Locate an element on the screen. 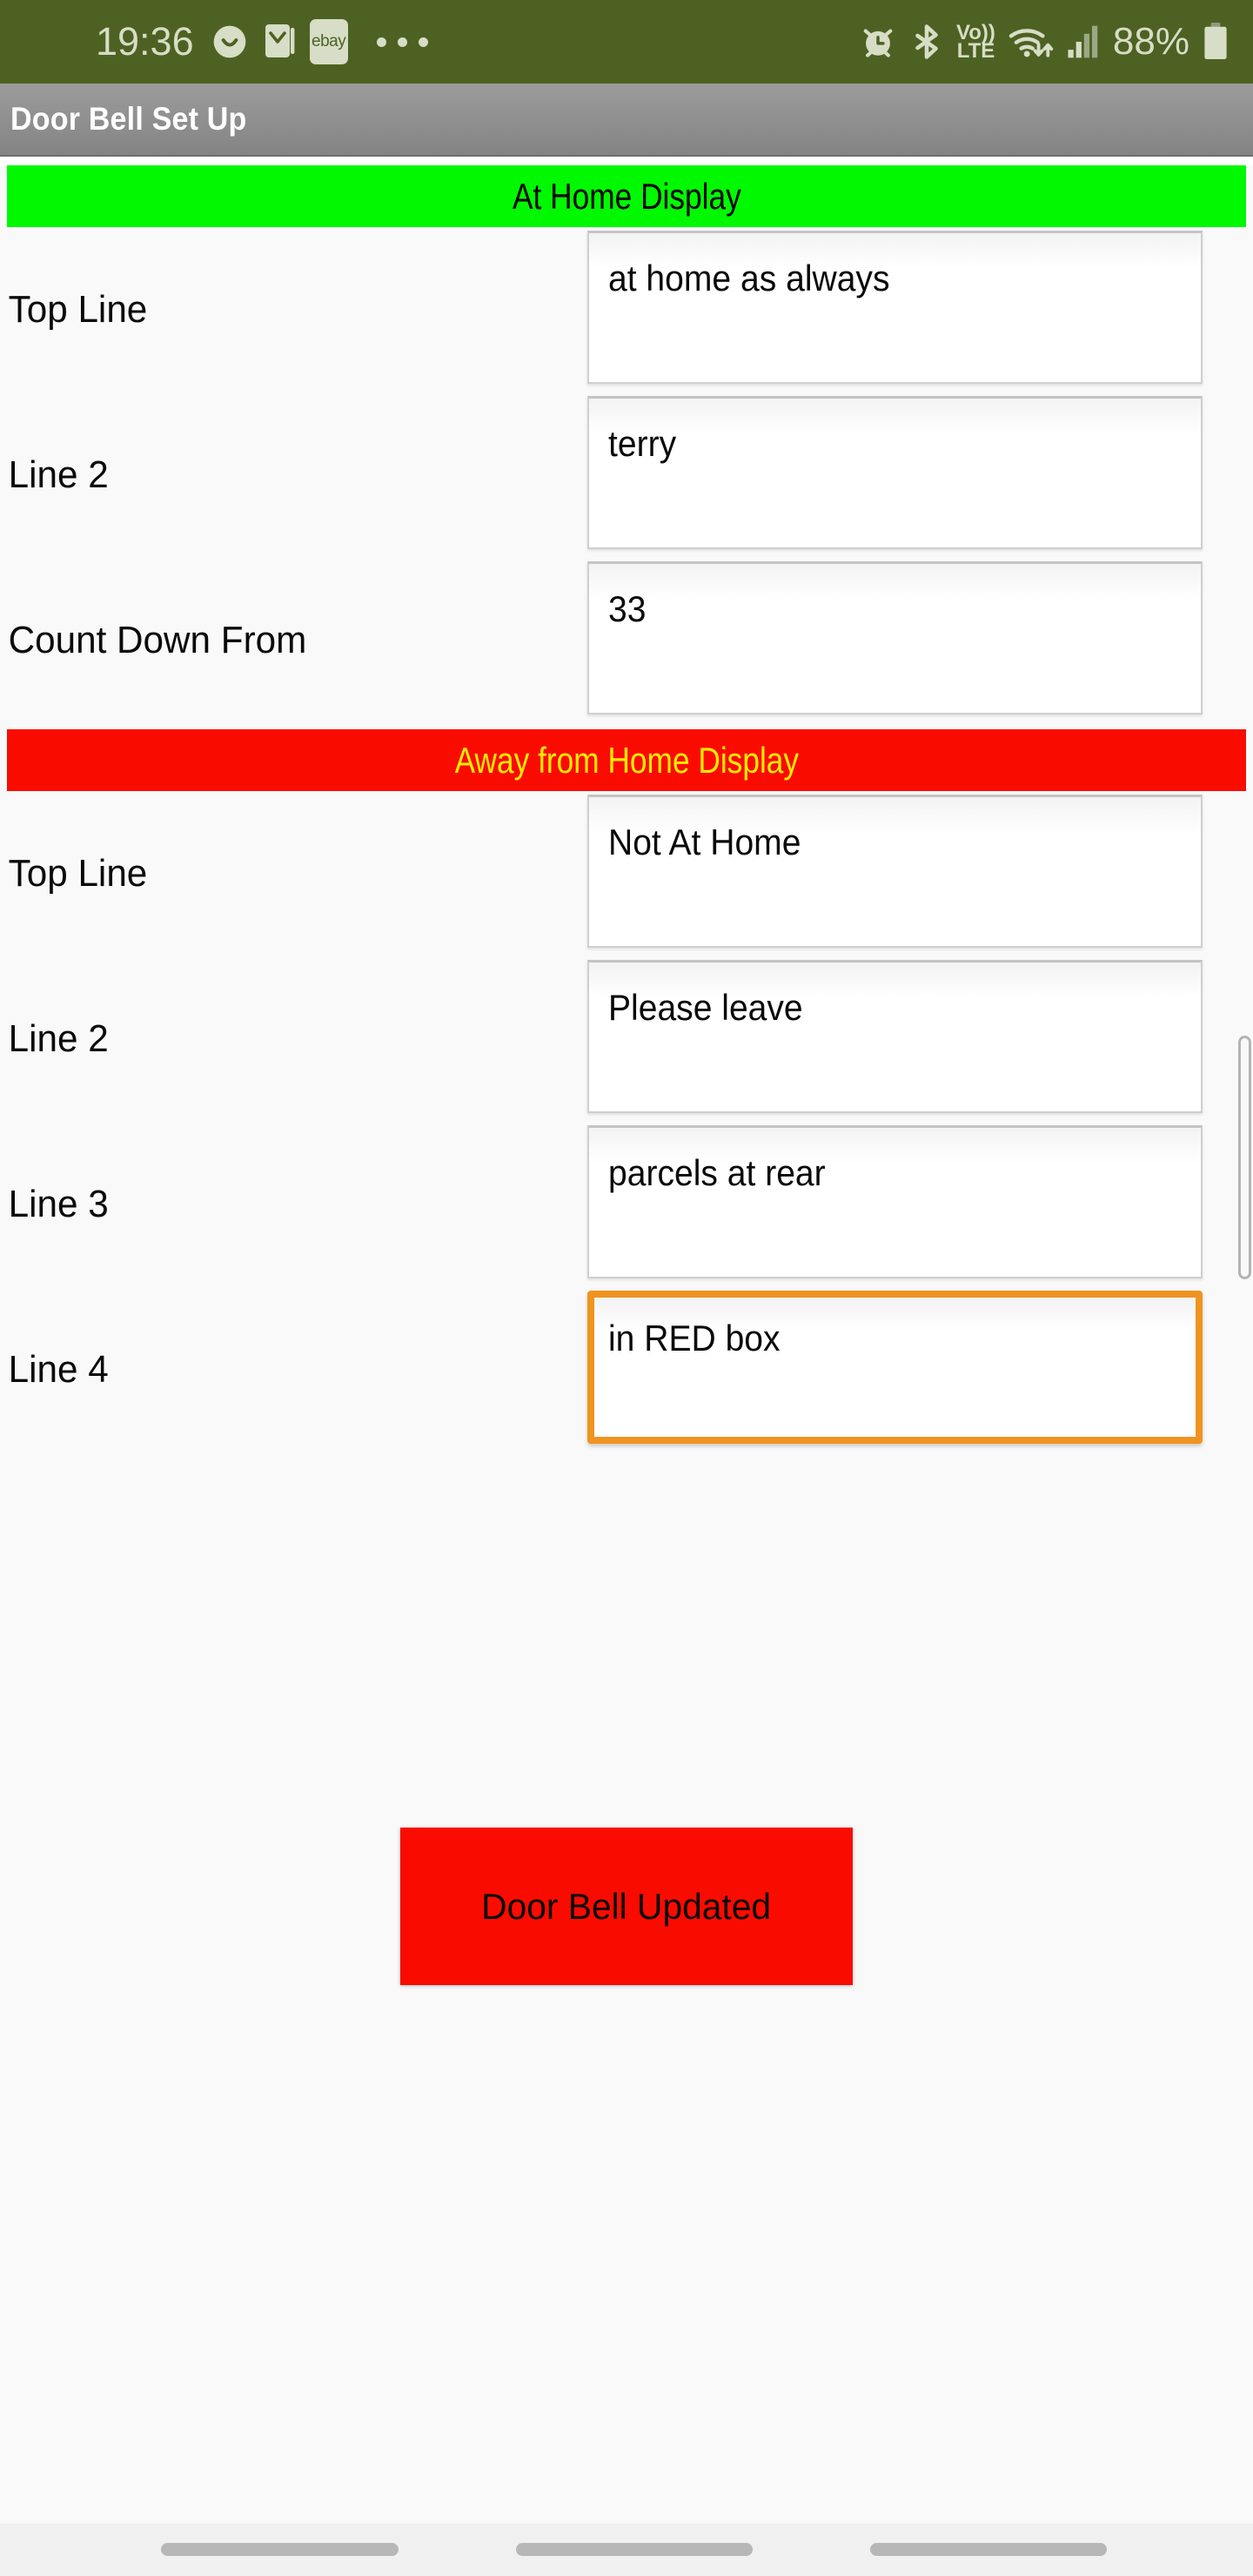 Image resolution: width=1253 pixels, height=2576 pixels. recents-key is located at coordinates (280, 2549).